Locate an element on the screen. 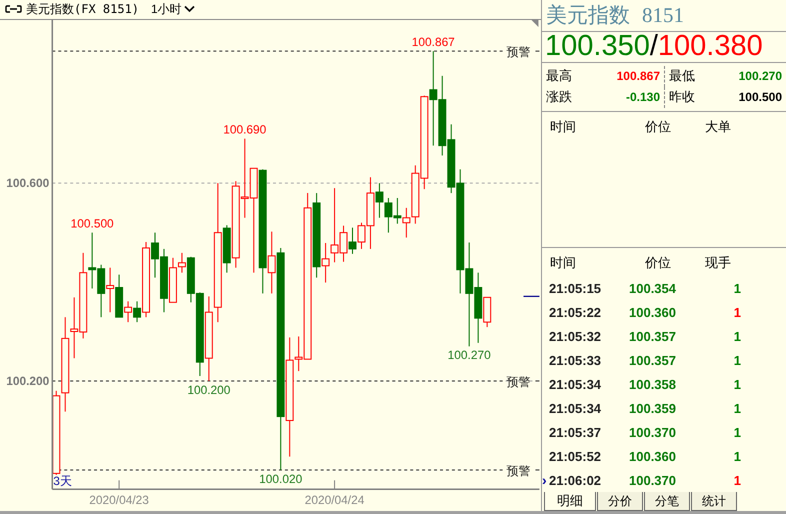  tick-price: 100.359 is located at coordinates (653, 408).